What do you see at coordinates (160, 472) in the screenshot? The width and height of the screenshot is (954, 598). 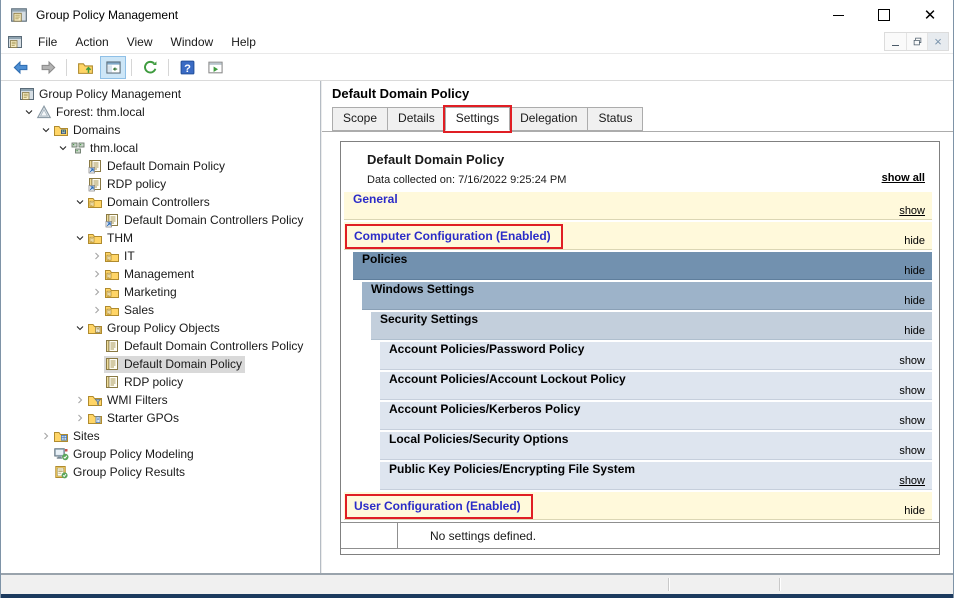 I see `tree-item-group-policy-results: Group Policy Results` at bounding box center [160, 472].